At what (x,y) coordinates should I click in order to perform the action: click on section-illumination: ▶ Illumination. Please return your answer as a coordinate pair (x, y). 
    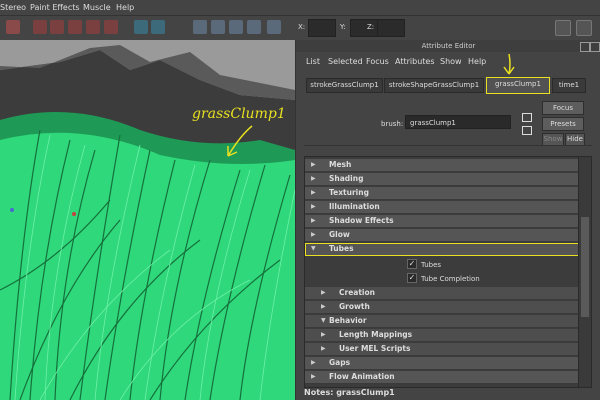
    Looking at the image, I should click on (442, 207).